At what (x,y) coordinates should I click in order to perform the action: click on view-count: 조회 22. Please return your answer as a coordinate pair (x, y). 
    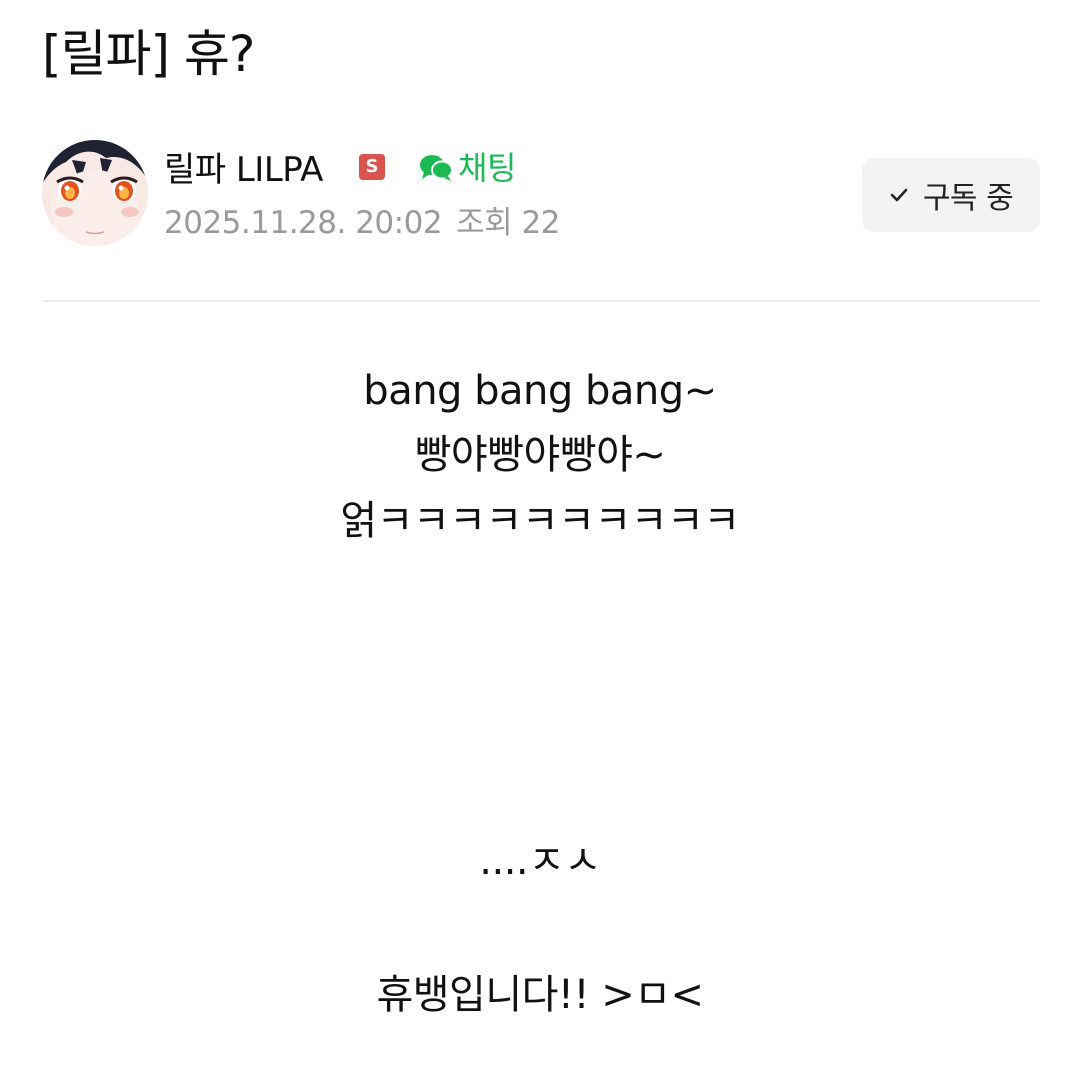
    Looking at the image, I should click on (508, 223).